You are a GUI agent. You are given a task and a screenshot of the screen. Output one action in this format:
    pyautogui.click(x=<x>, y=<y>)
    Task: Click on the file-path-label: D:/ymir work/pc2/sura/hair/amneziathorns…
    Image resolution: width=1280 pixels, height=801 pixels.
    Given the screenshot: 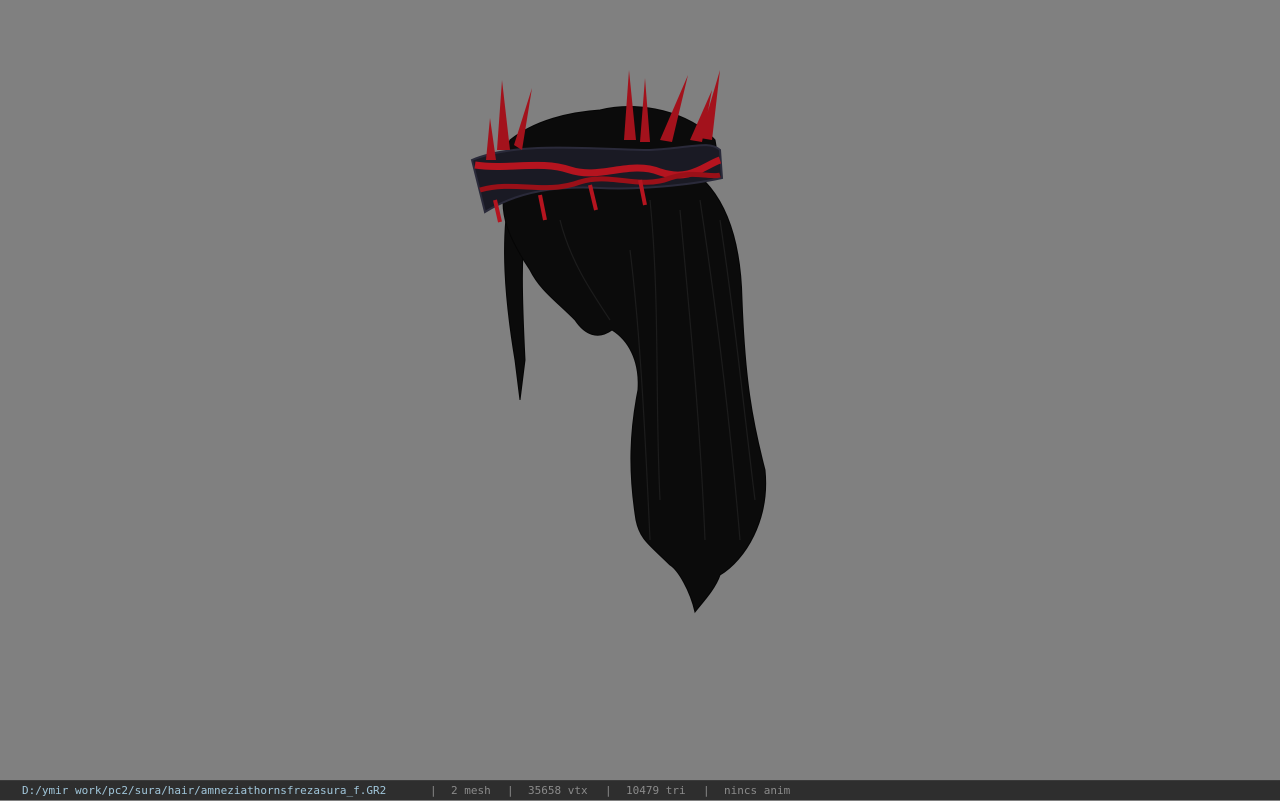 What is the action you would take?
    pyautogui.click(x=204, y=790)
    